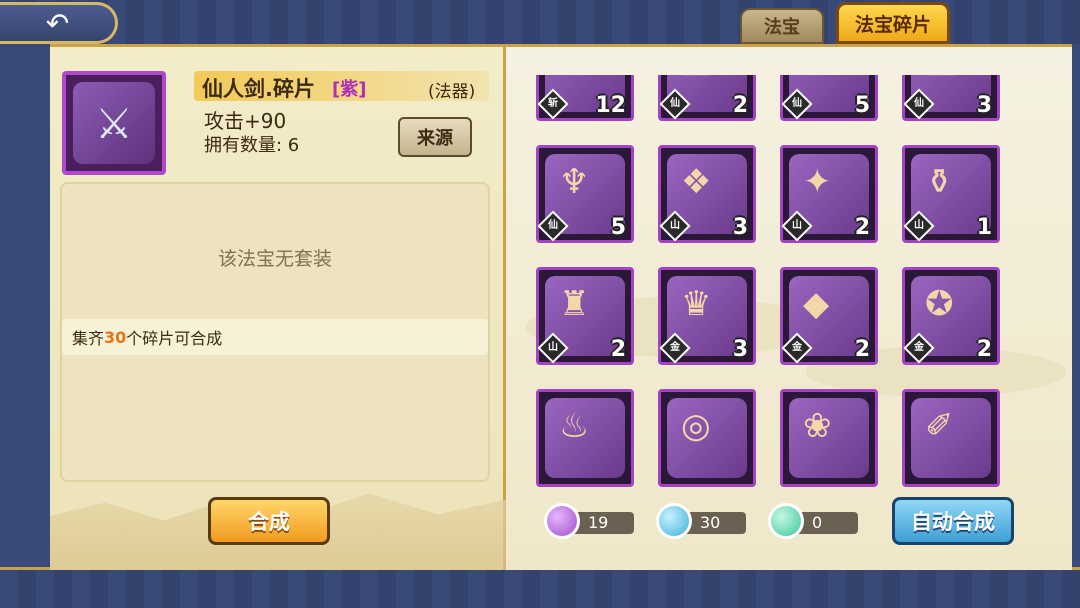  Describe the element at coordinates (245, 121) in the screenshot. I see `attack-stat: 攻击+90` at that location.